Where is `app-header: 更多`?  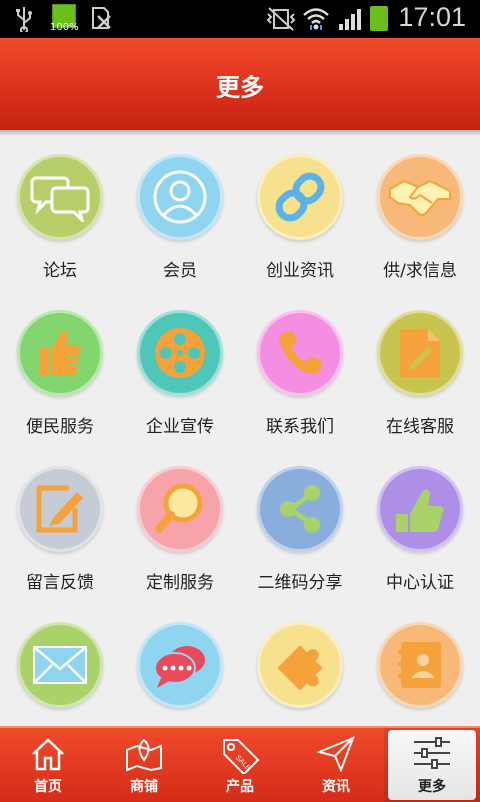 app-header: 更多 is located at coordinates (240, 87).